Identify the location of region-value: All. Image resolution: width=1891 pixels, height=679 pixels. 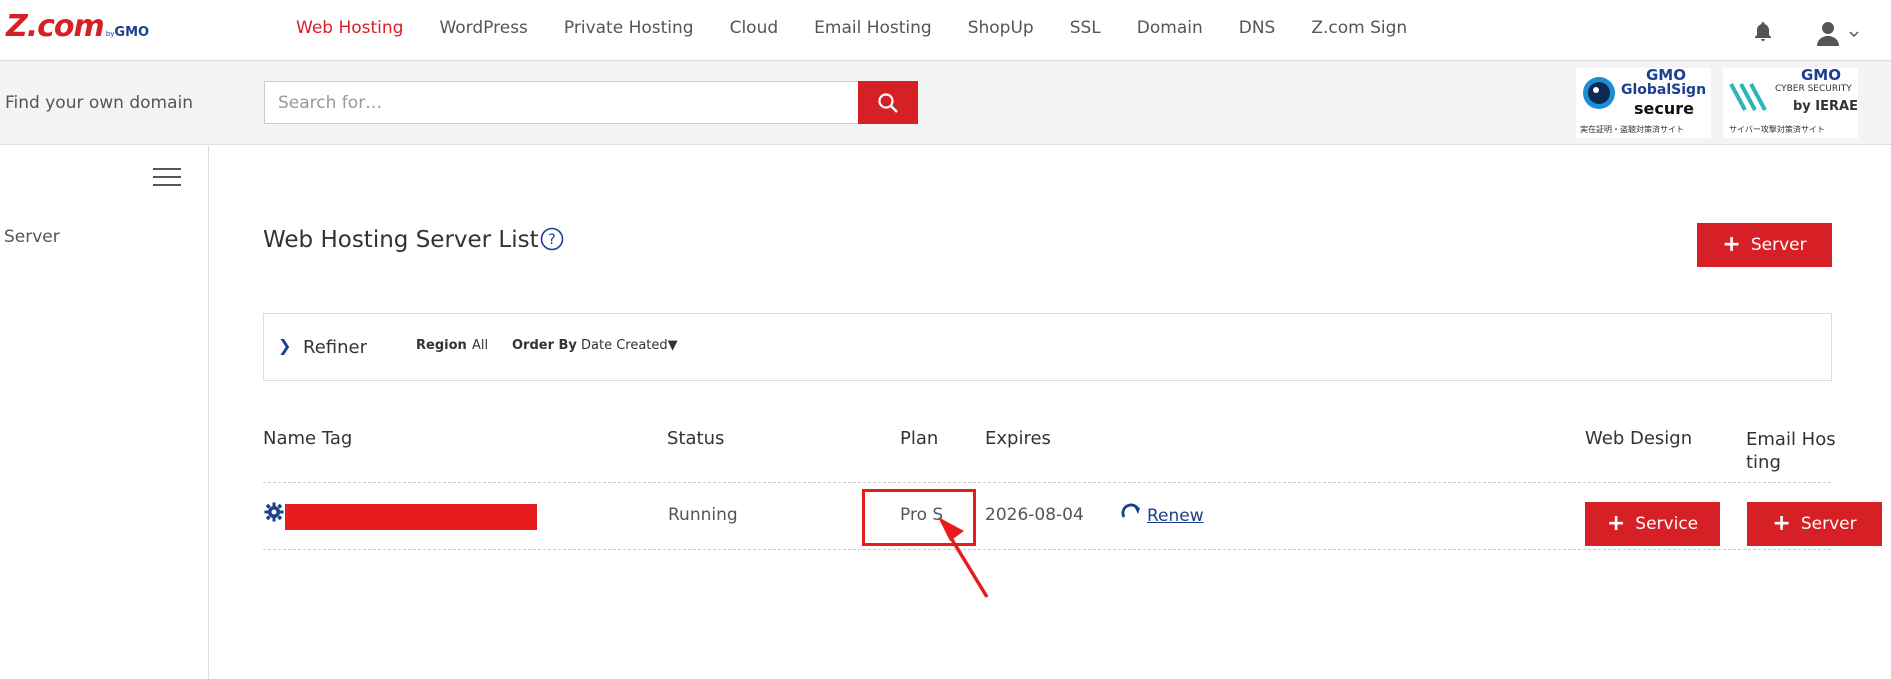
(480, 345).